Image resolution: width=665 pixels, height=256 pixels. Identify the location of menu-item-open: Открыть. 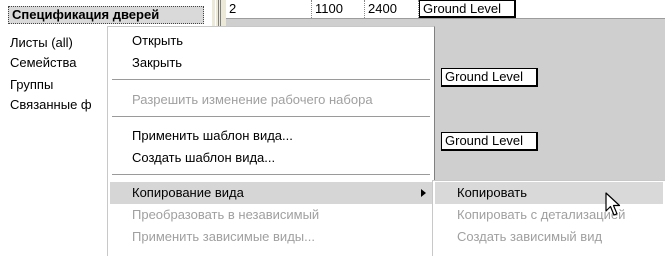
(271, 41).